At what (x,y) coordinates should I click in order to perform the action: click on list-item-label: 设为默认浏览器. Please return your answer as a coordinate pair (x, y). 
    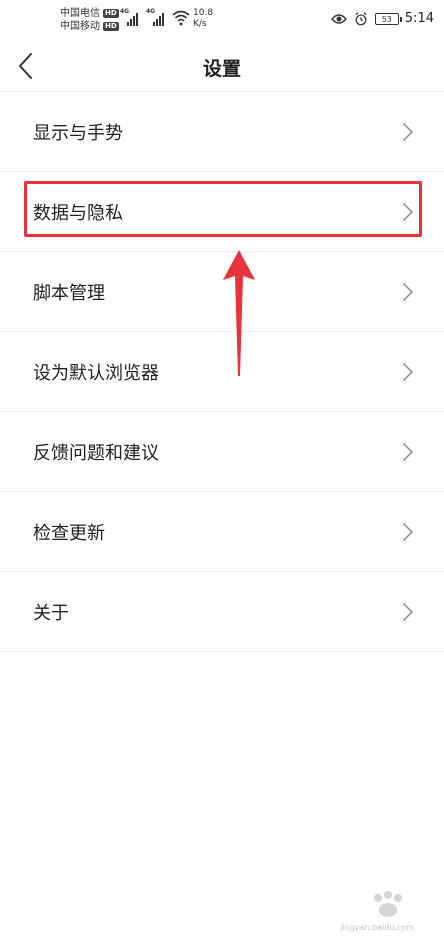
    Looking at the image, I should click on (96, 373).